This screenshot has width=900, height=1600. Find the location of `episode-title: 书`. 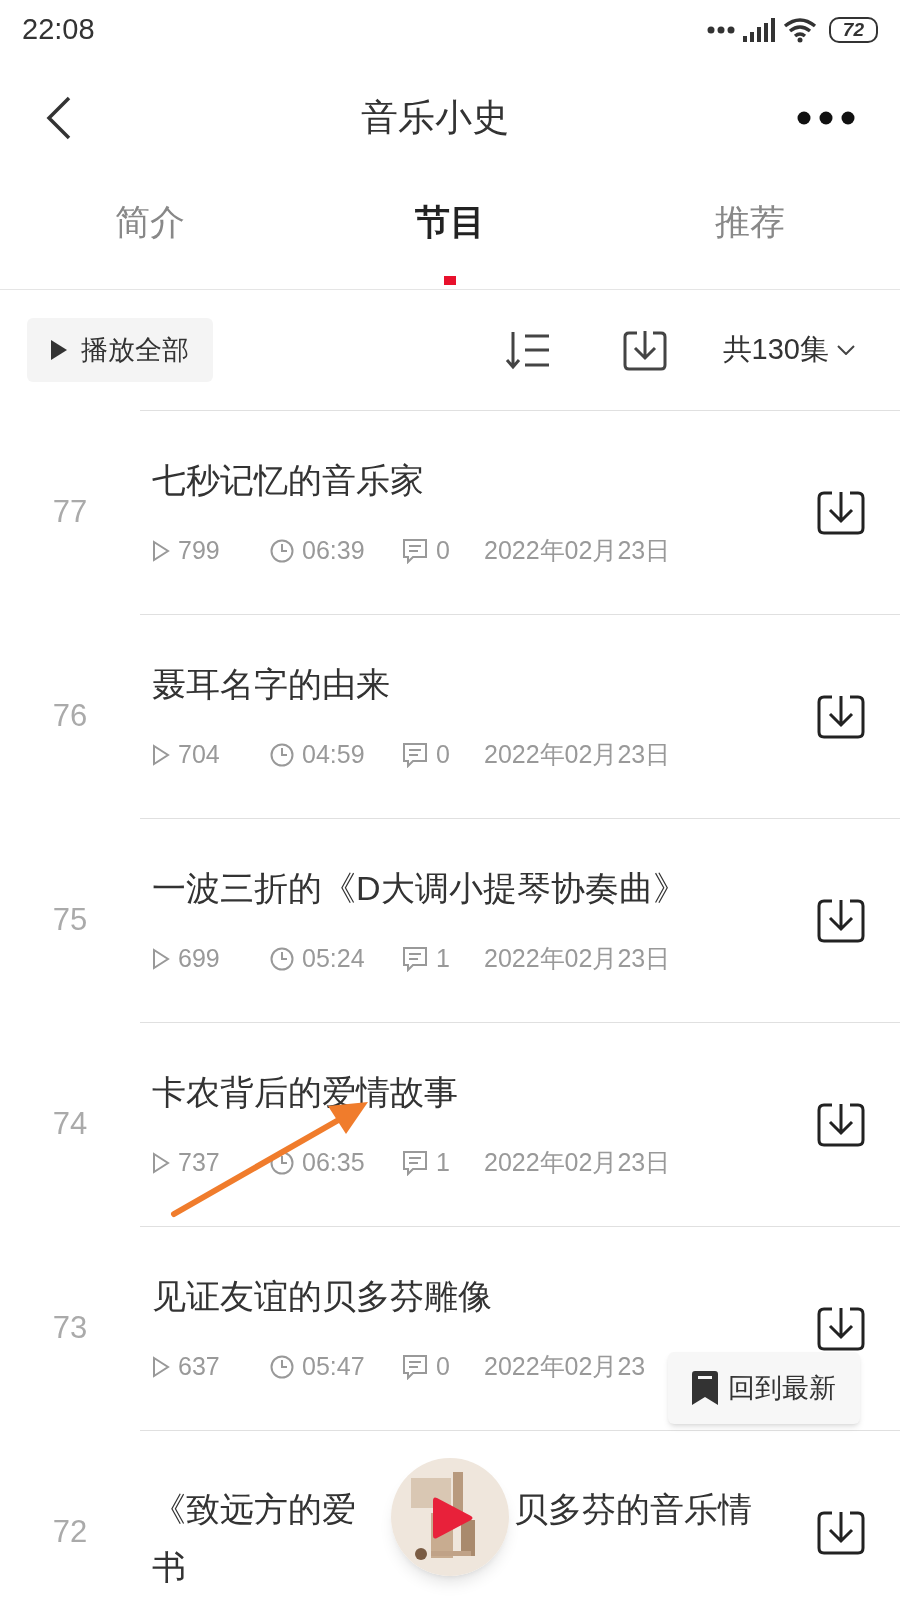

episode-title: 书 is located at coordinates (169, 1566).